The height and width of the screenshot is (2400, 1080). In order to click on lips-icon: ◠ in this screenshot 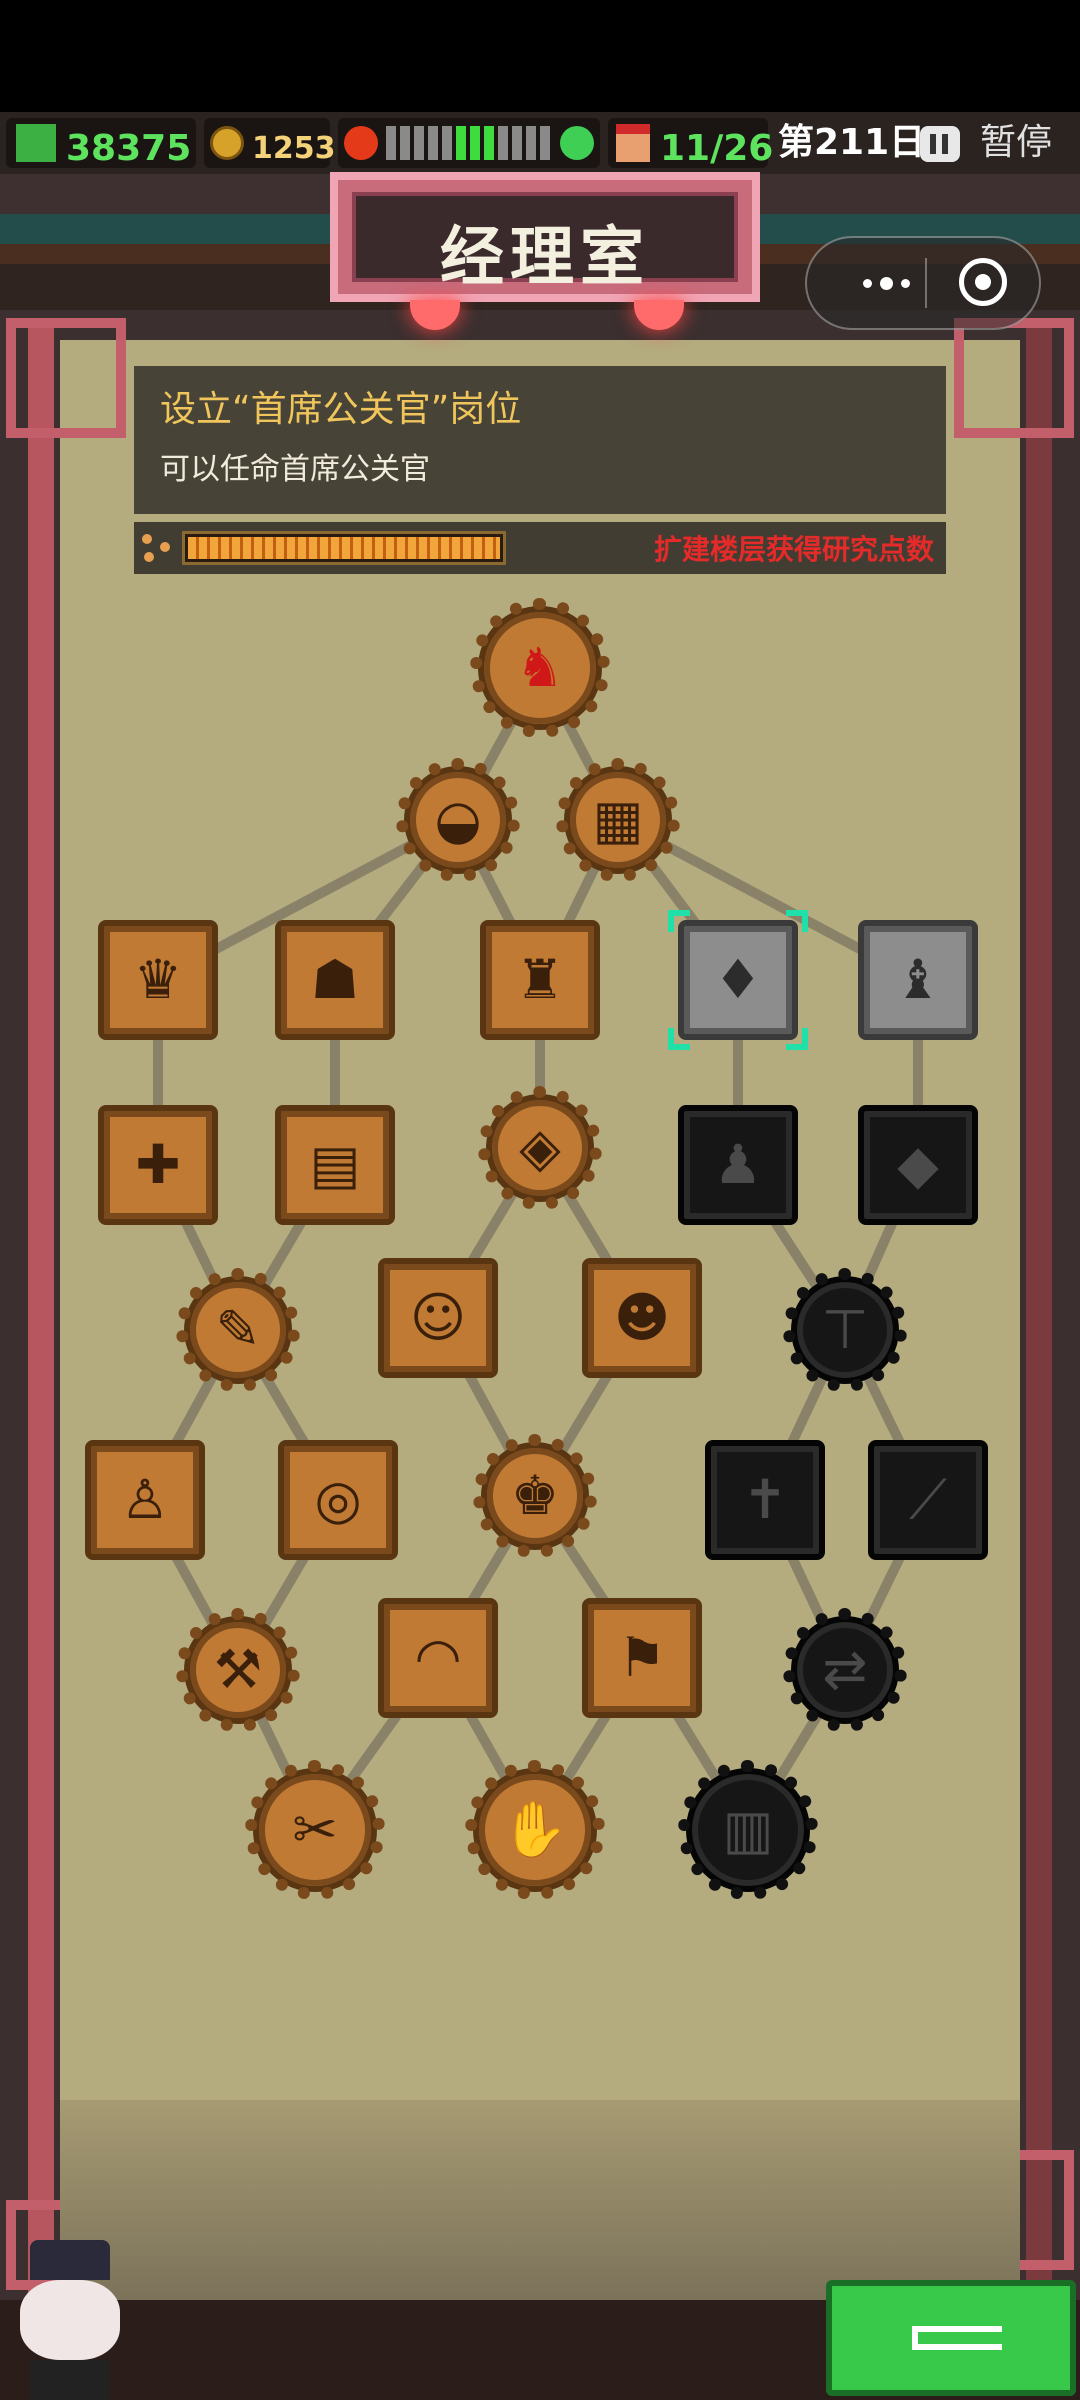, I will do `click(438, 1657)`.